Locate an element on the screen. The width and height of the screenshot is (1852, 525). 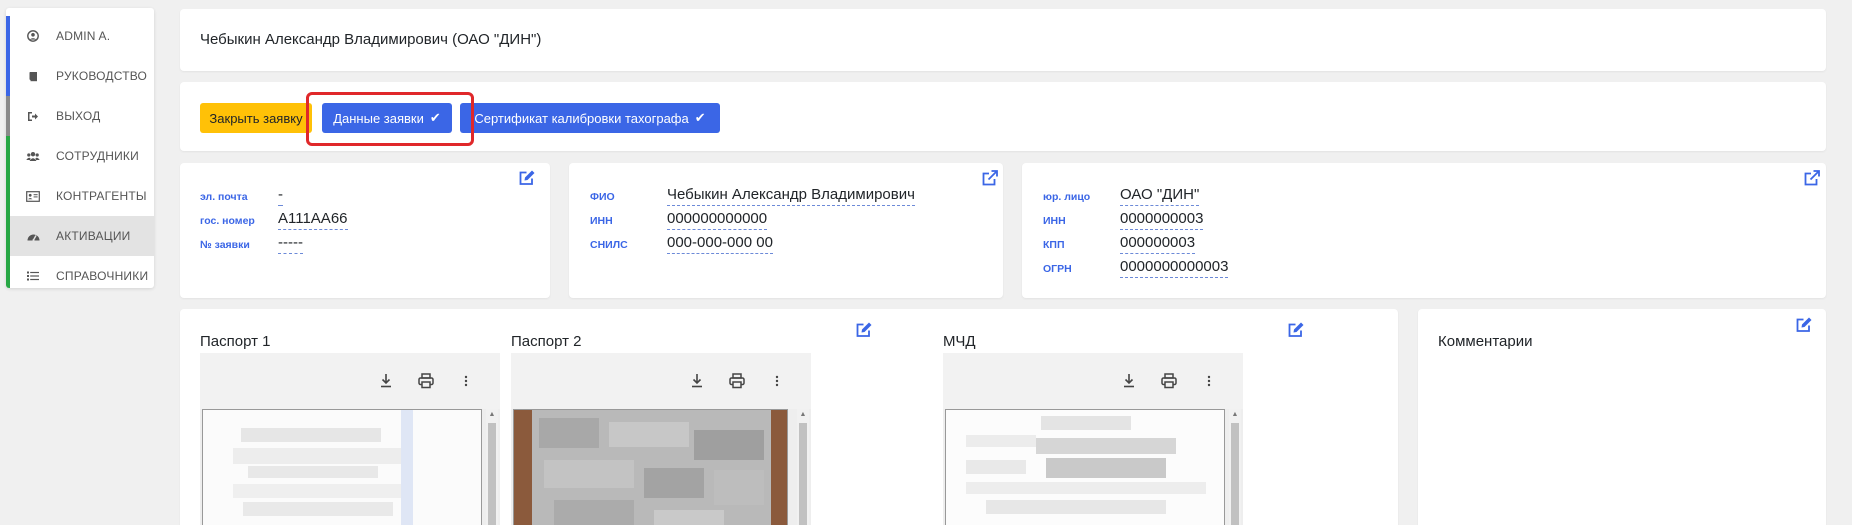
plate-label: гос. номер is located at coordinates (227, 221).